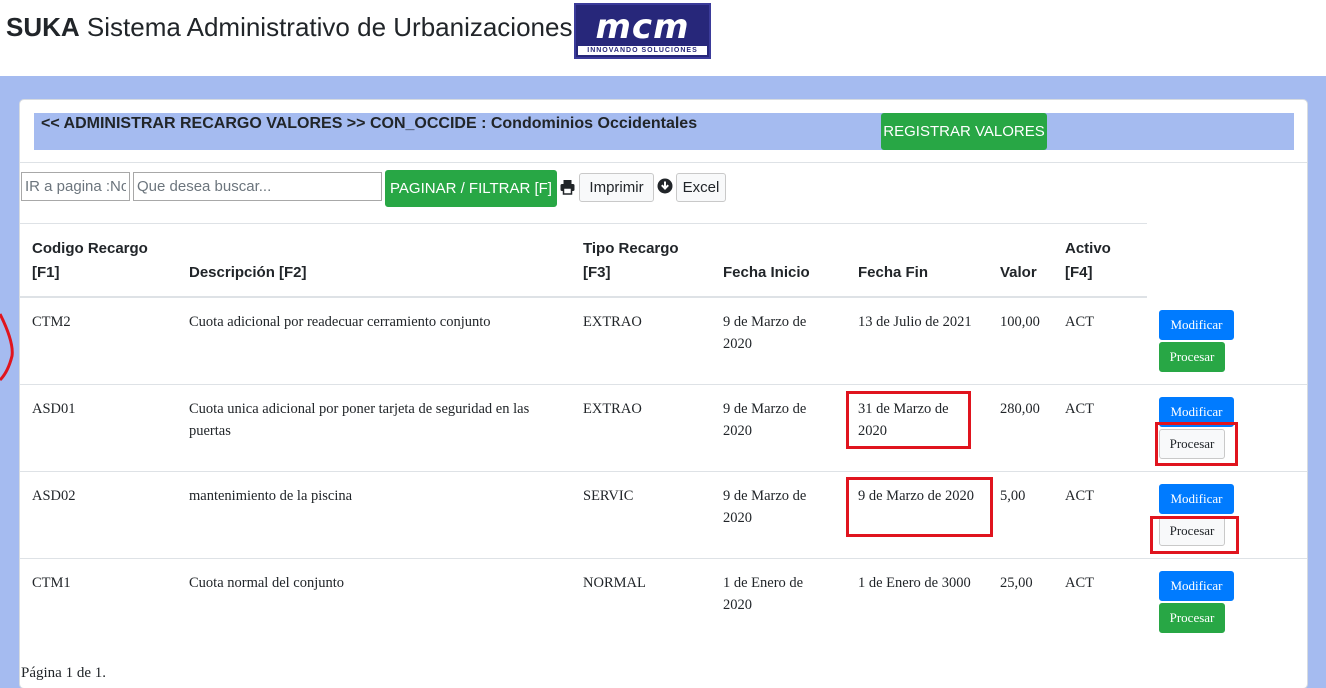 This screenshot has height=688, width=1326. I want to click on app-subtitle: Sistema Administrativo de Urbanizaciones, so click(329, 27).